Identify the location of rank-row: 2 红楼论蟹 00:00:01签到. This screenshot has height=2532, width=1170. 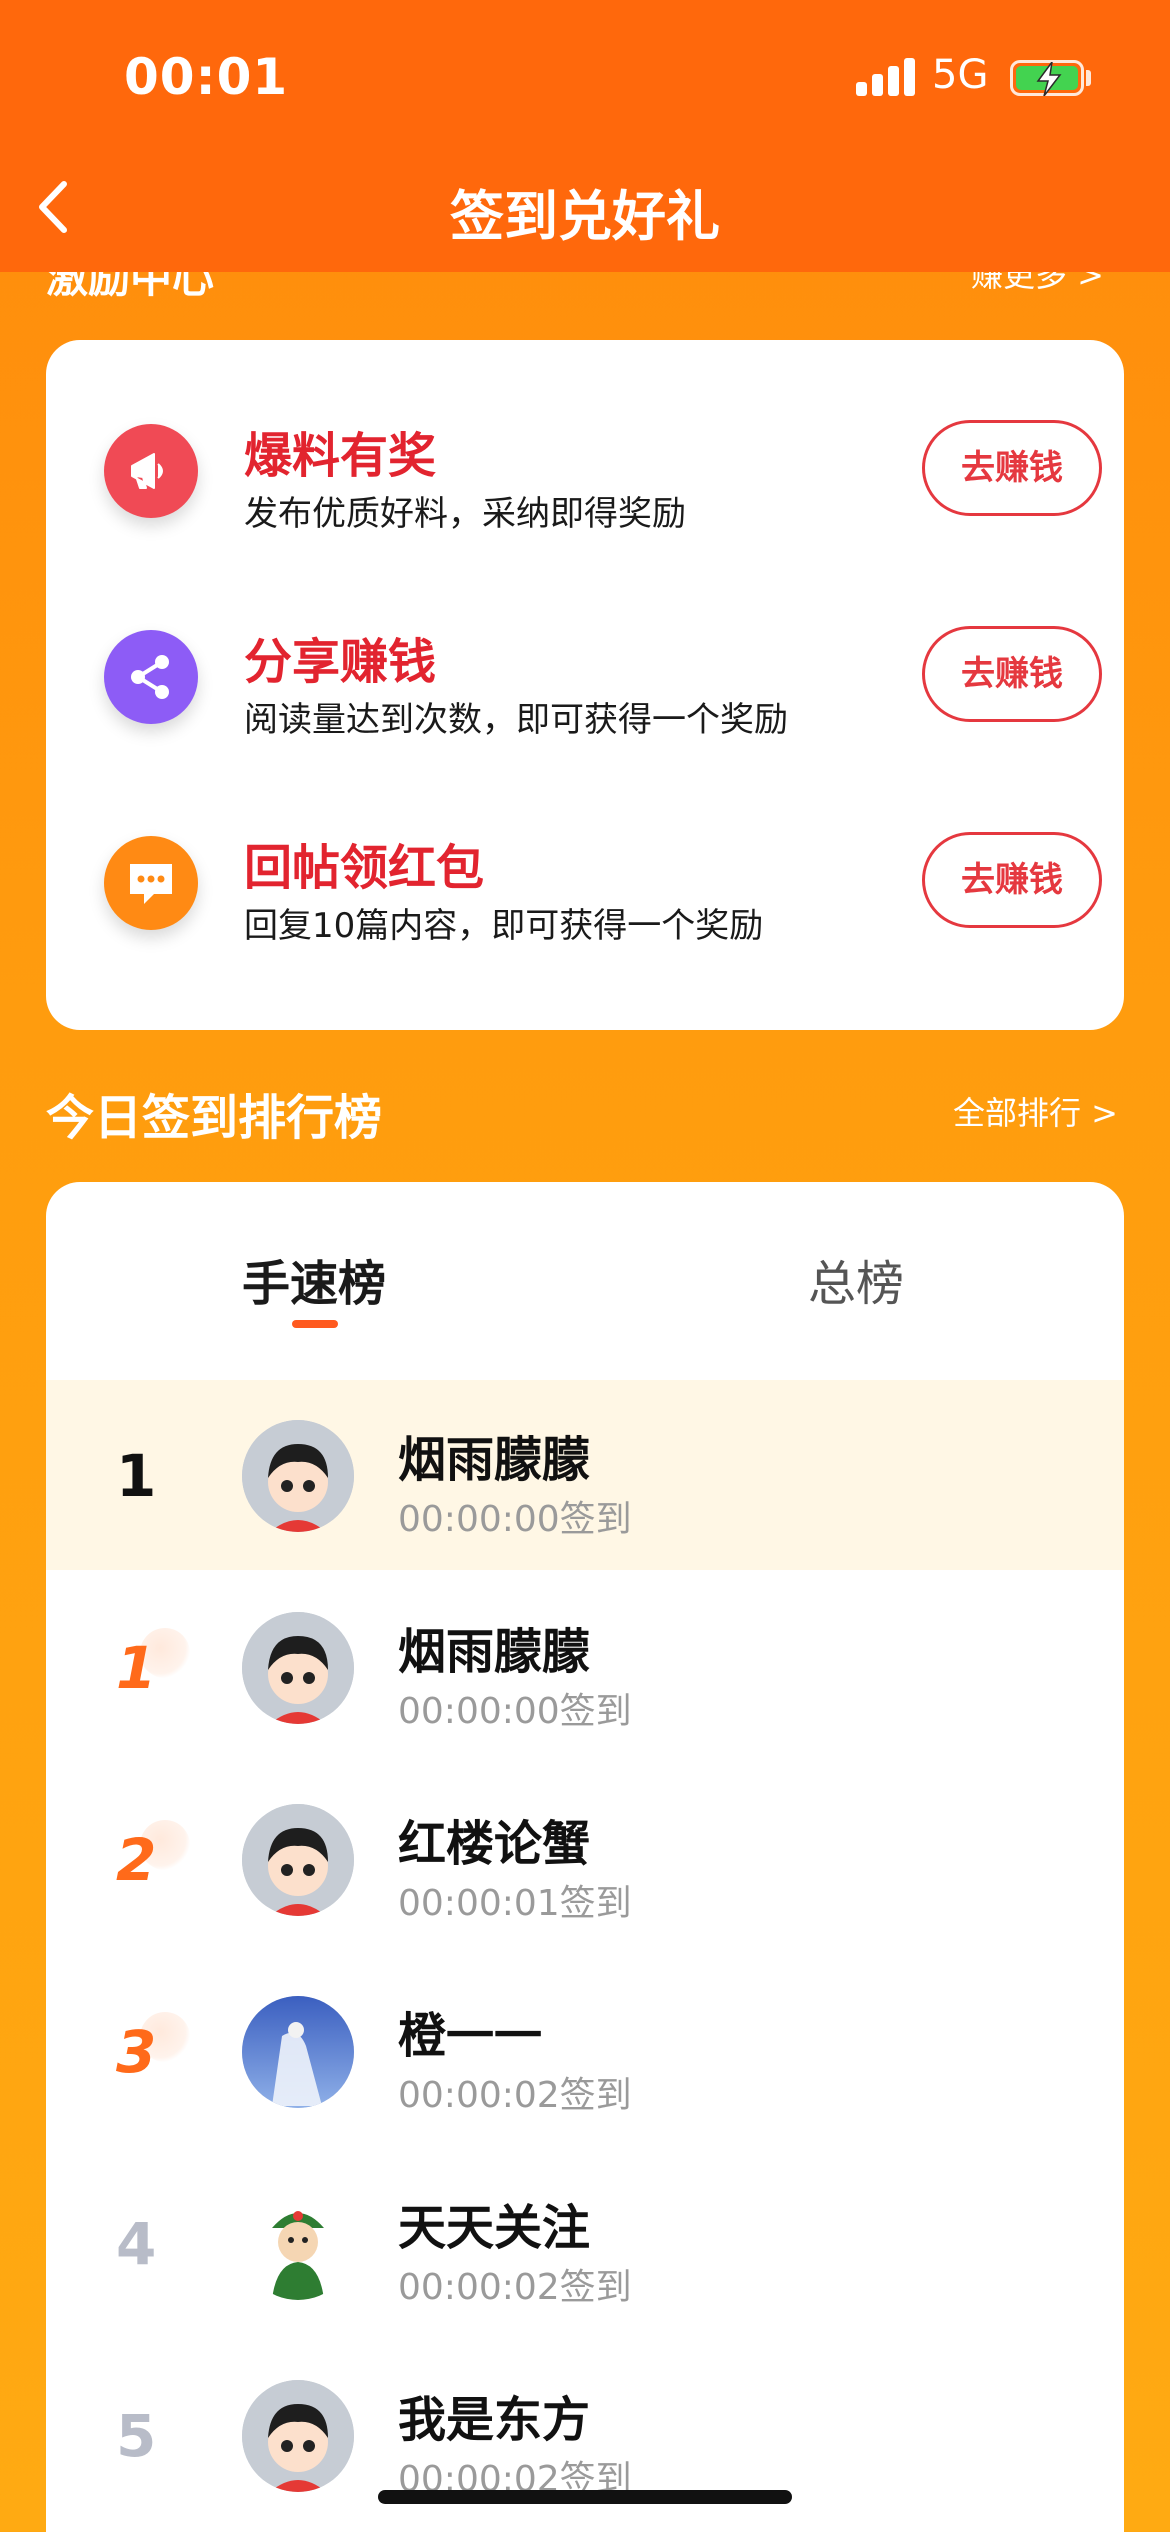
(585, 1859).